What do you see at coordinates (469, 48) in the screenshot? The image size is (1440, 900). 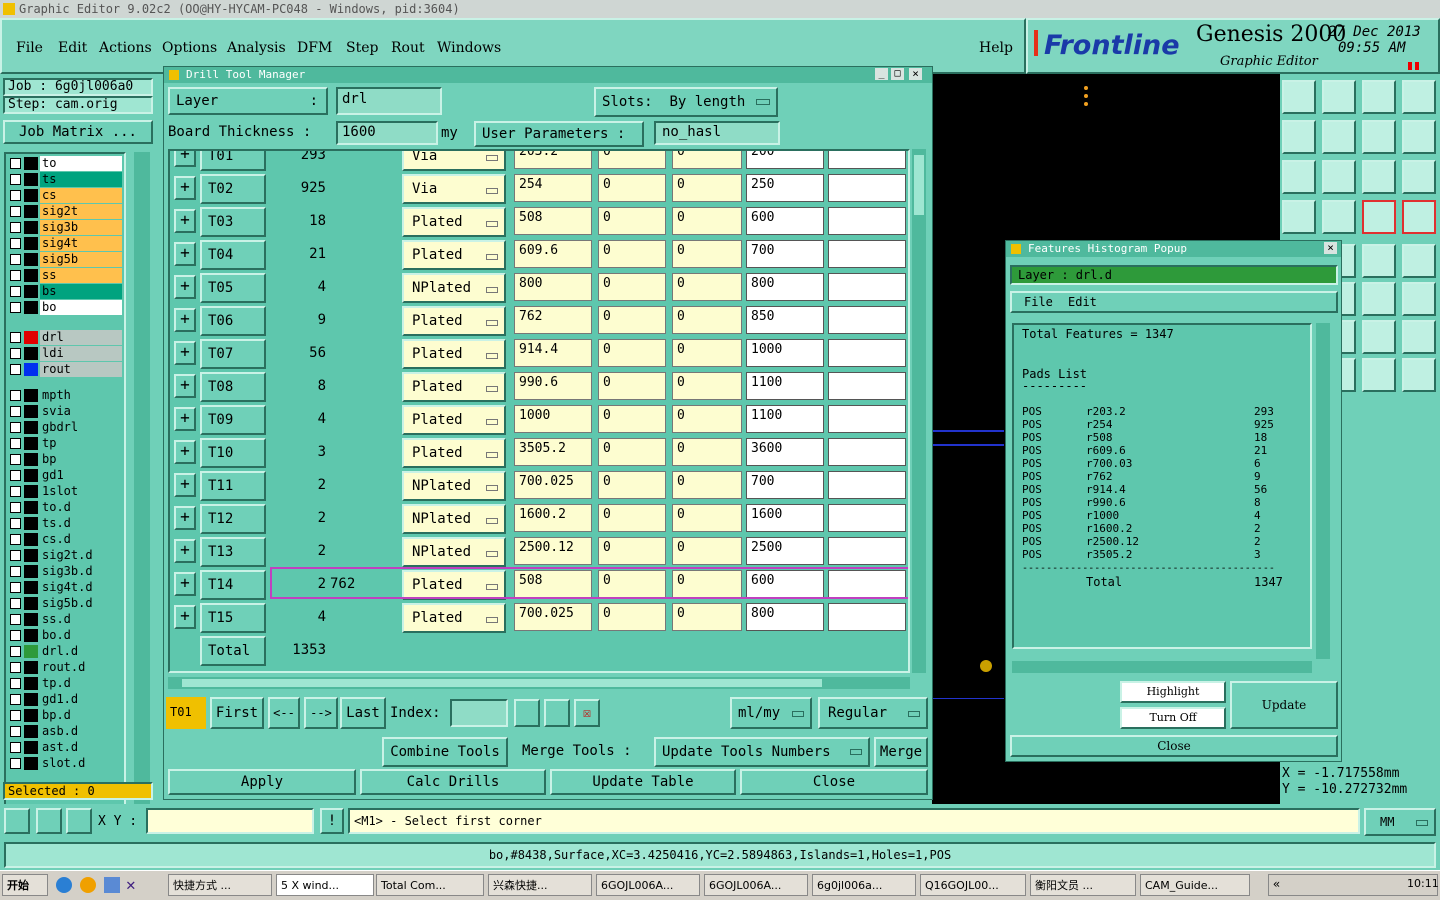 I see `menu-windows: Windows` at bounding box center [469, 48].